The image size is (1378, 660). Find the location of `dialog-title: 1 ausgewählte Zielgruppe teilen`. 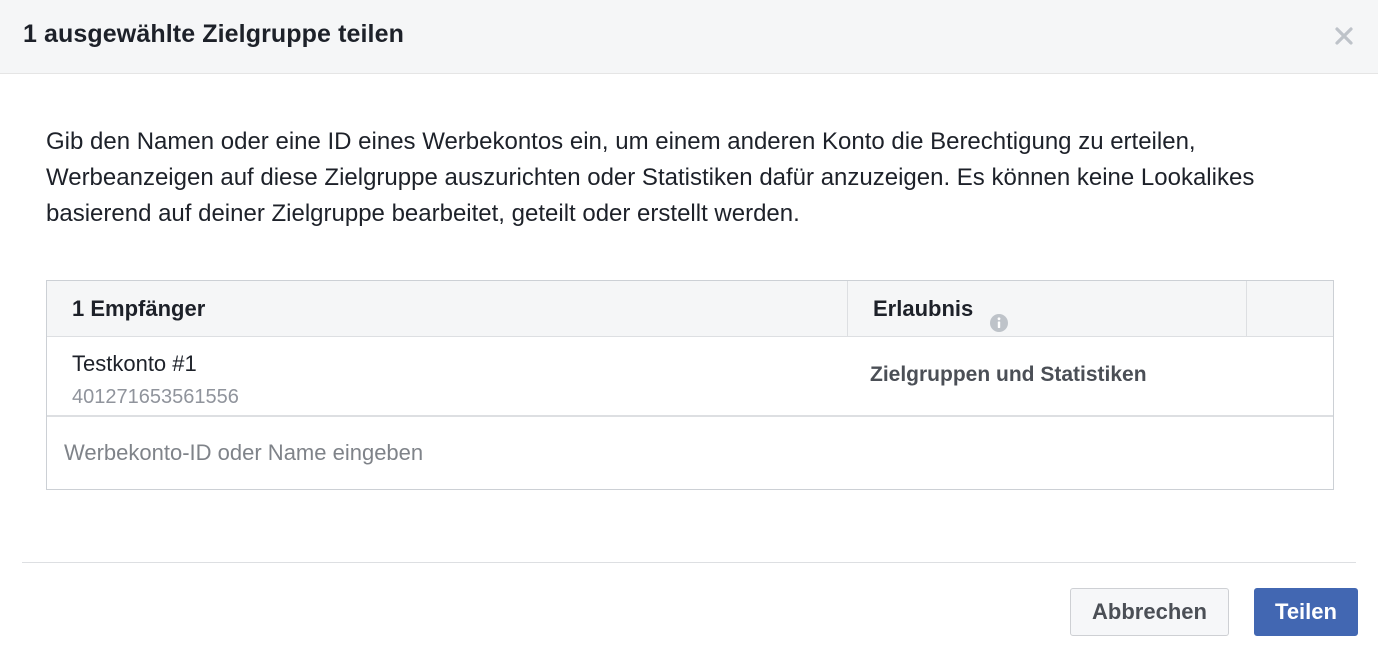

dialog-title: 1 ausgewählte Zielgruppe teilen is located at coordinates (213, 34).